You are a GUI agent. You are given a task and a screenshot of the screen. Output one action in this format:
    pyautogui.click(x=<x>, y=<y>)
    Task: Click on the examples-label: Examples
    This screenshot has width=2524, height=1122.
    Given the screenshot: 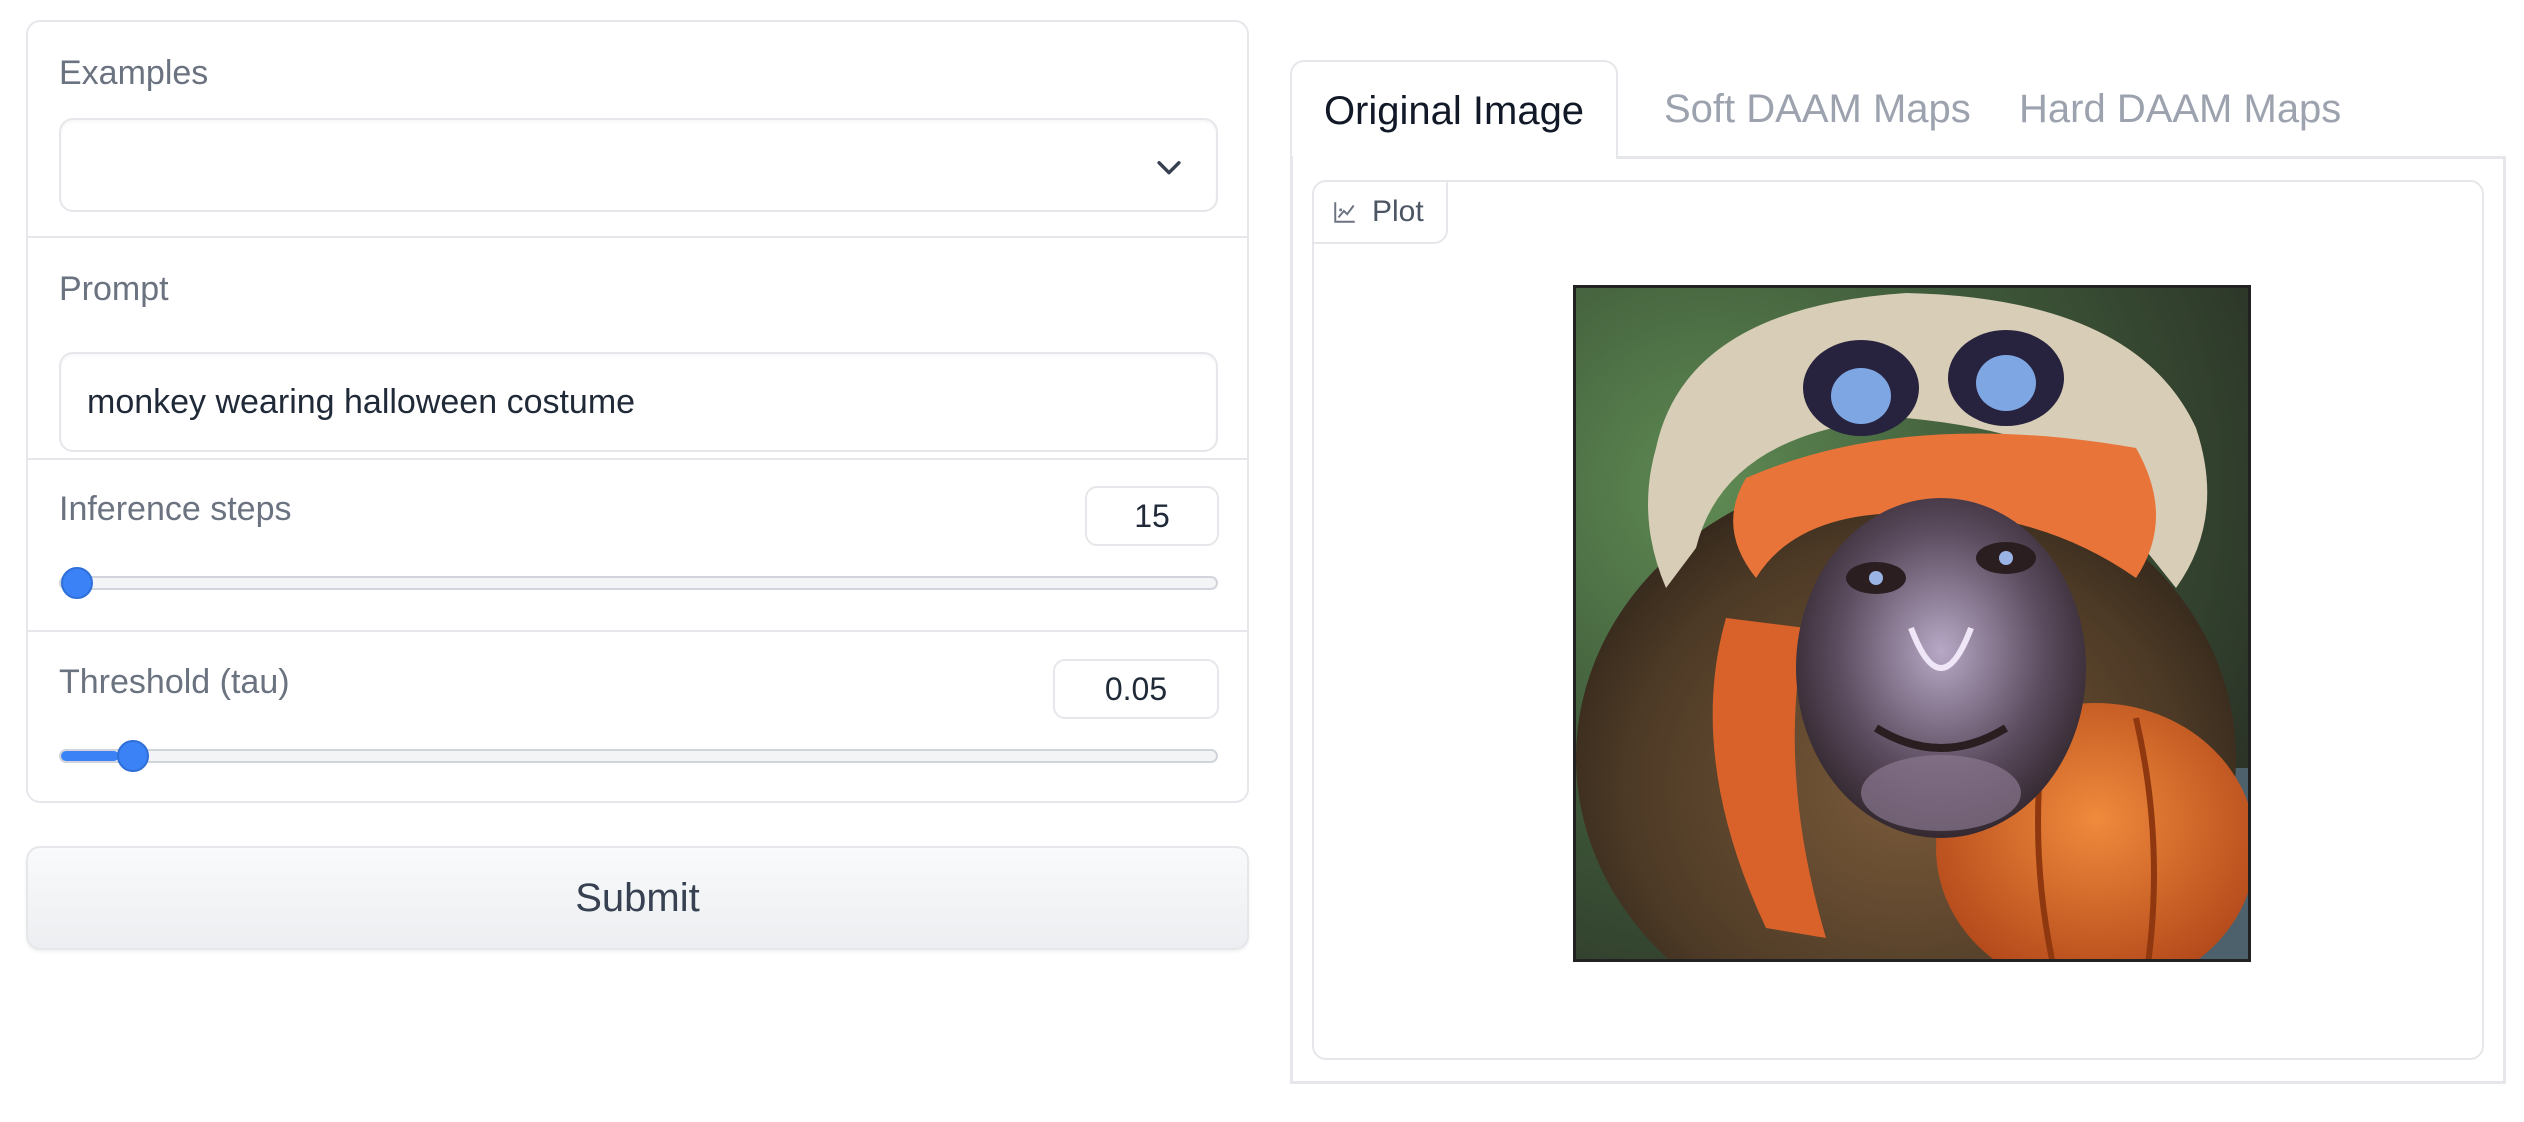 What is the action you would take?
    pyautogui.click(x=134, y=73)
    